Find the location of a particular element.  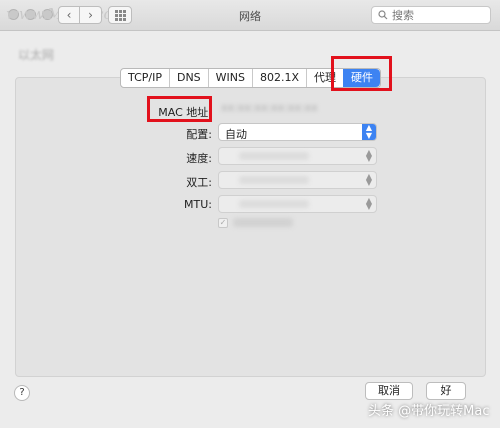

duplex-select: ▲ ▼ is located at coordinates (297, 180).